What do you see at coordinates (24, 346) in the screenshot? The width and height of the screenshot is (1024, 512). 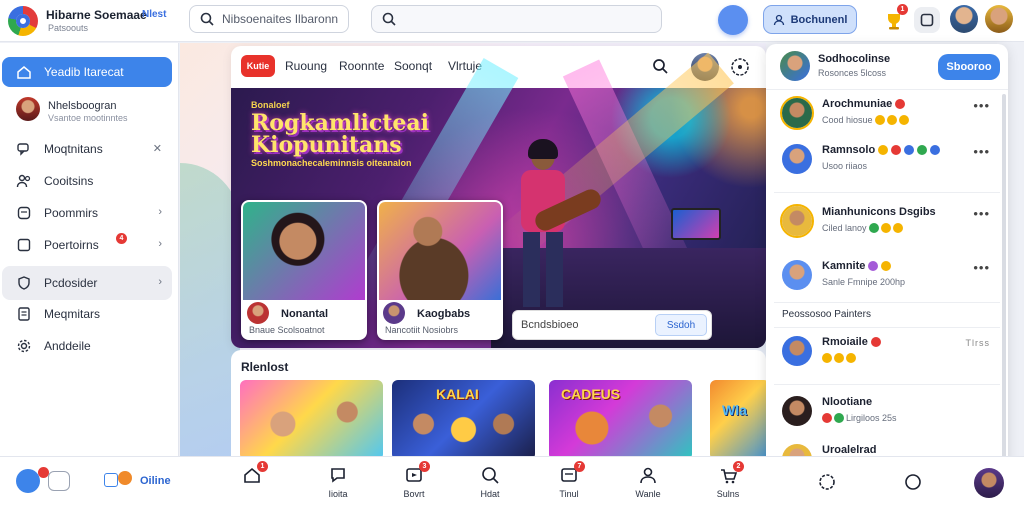 I see `gear-icon` at bounding box center [24, 346].